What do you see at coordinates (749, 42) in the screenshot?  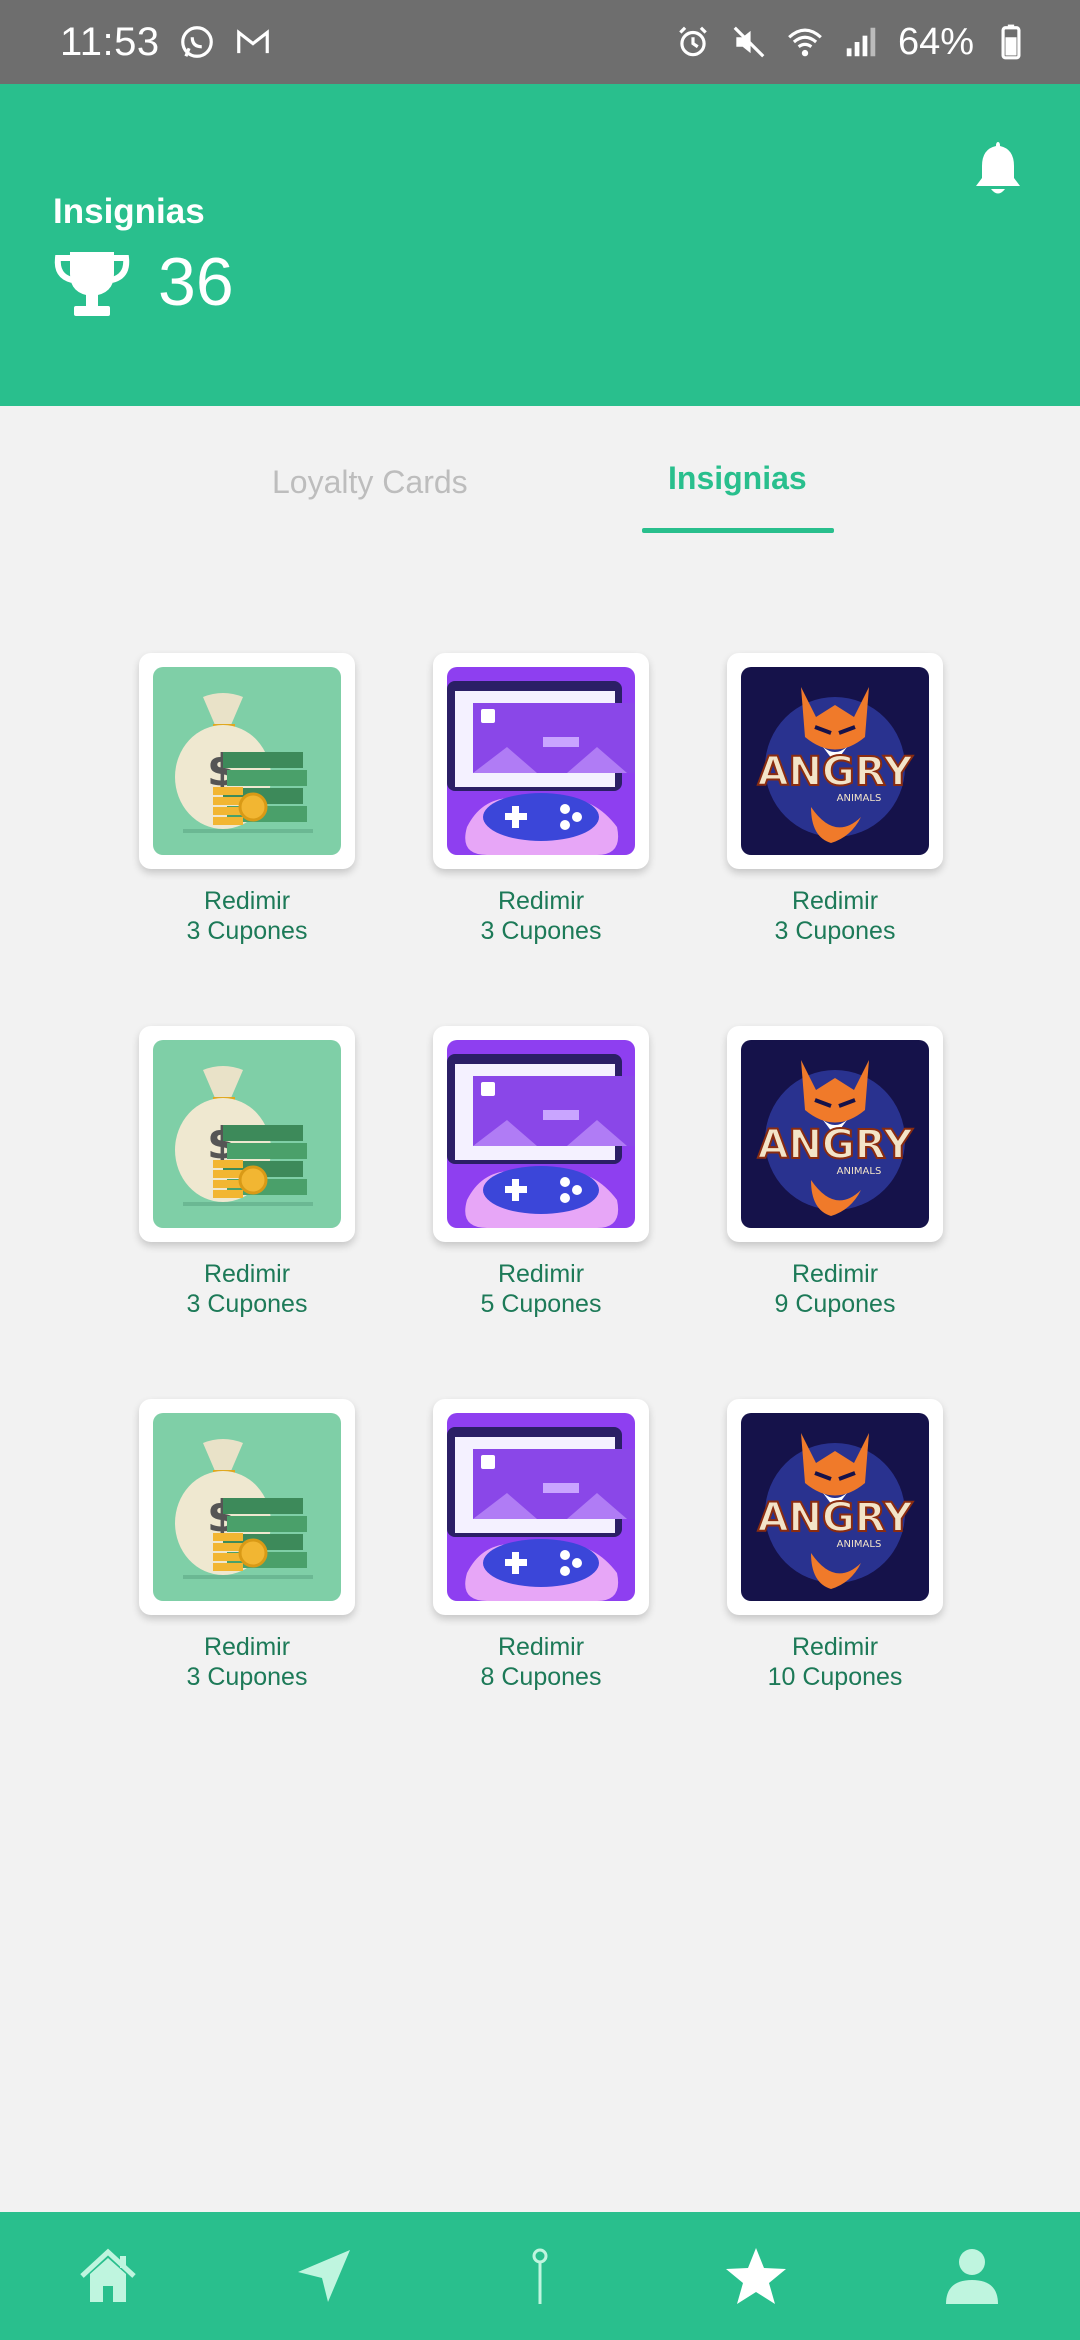 I see `mute-icon` at bounding box center [749, 42].